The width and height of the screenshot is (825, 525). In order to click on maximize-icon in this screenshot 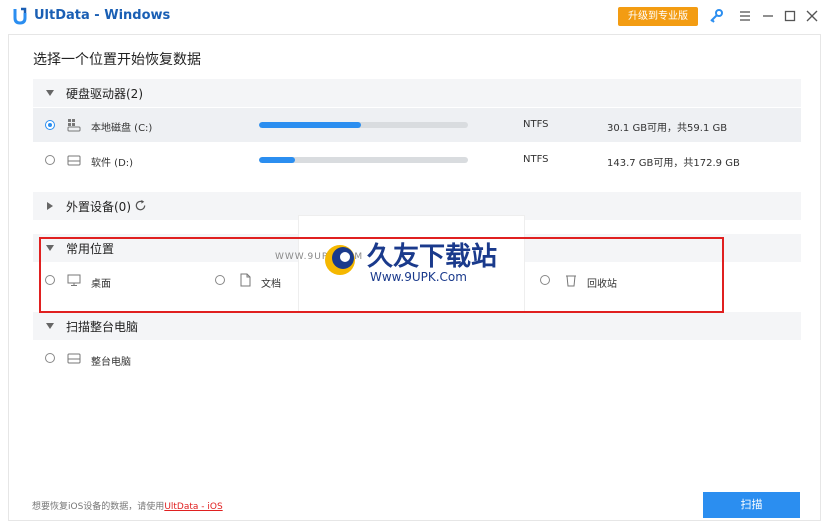, I will do `click(790, 16)`.